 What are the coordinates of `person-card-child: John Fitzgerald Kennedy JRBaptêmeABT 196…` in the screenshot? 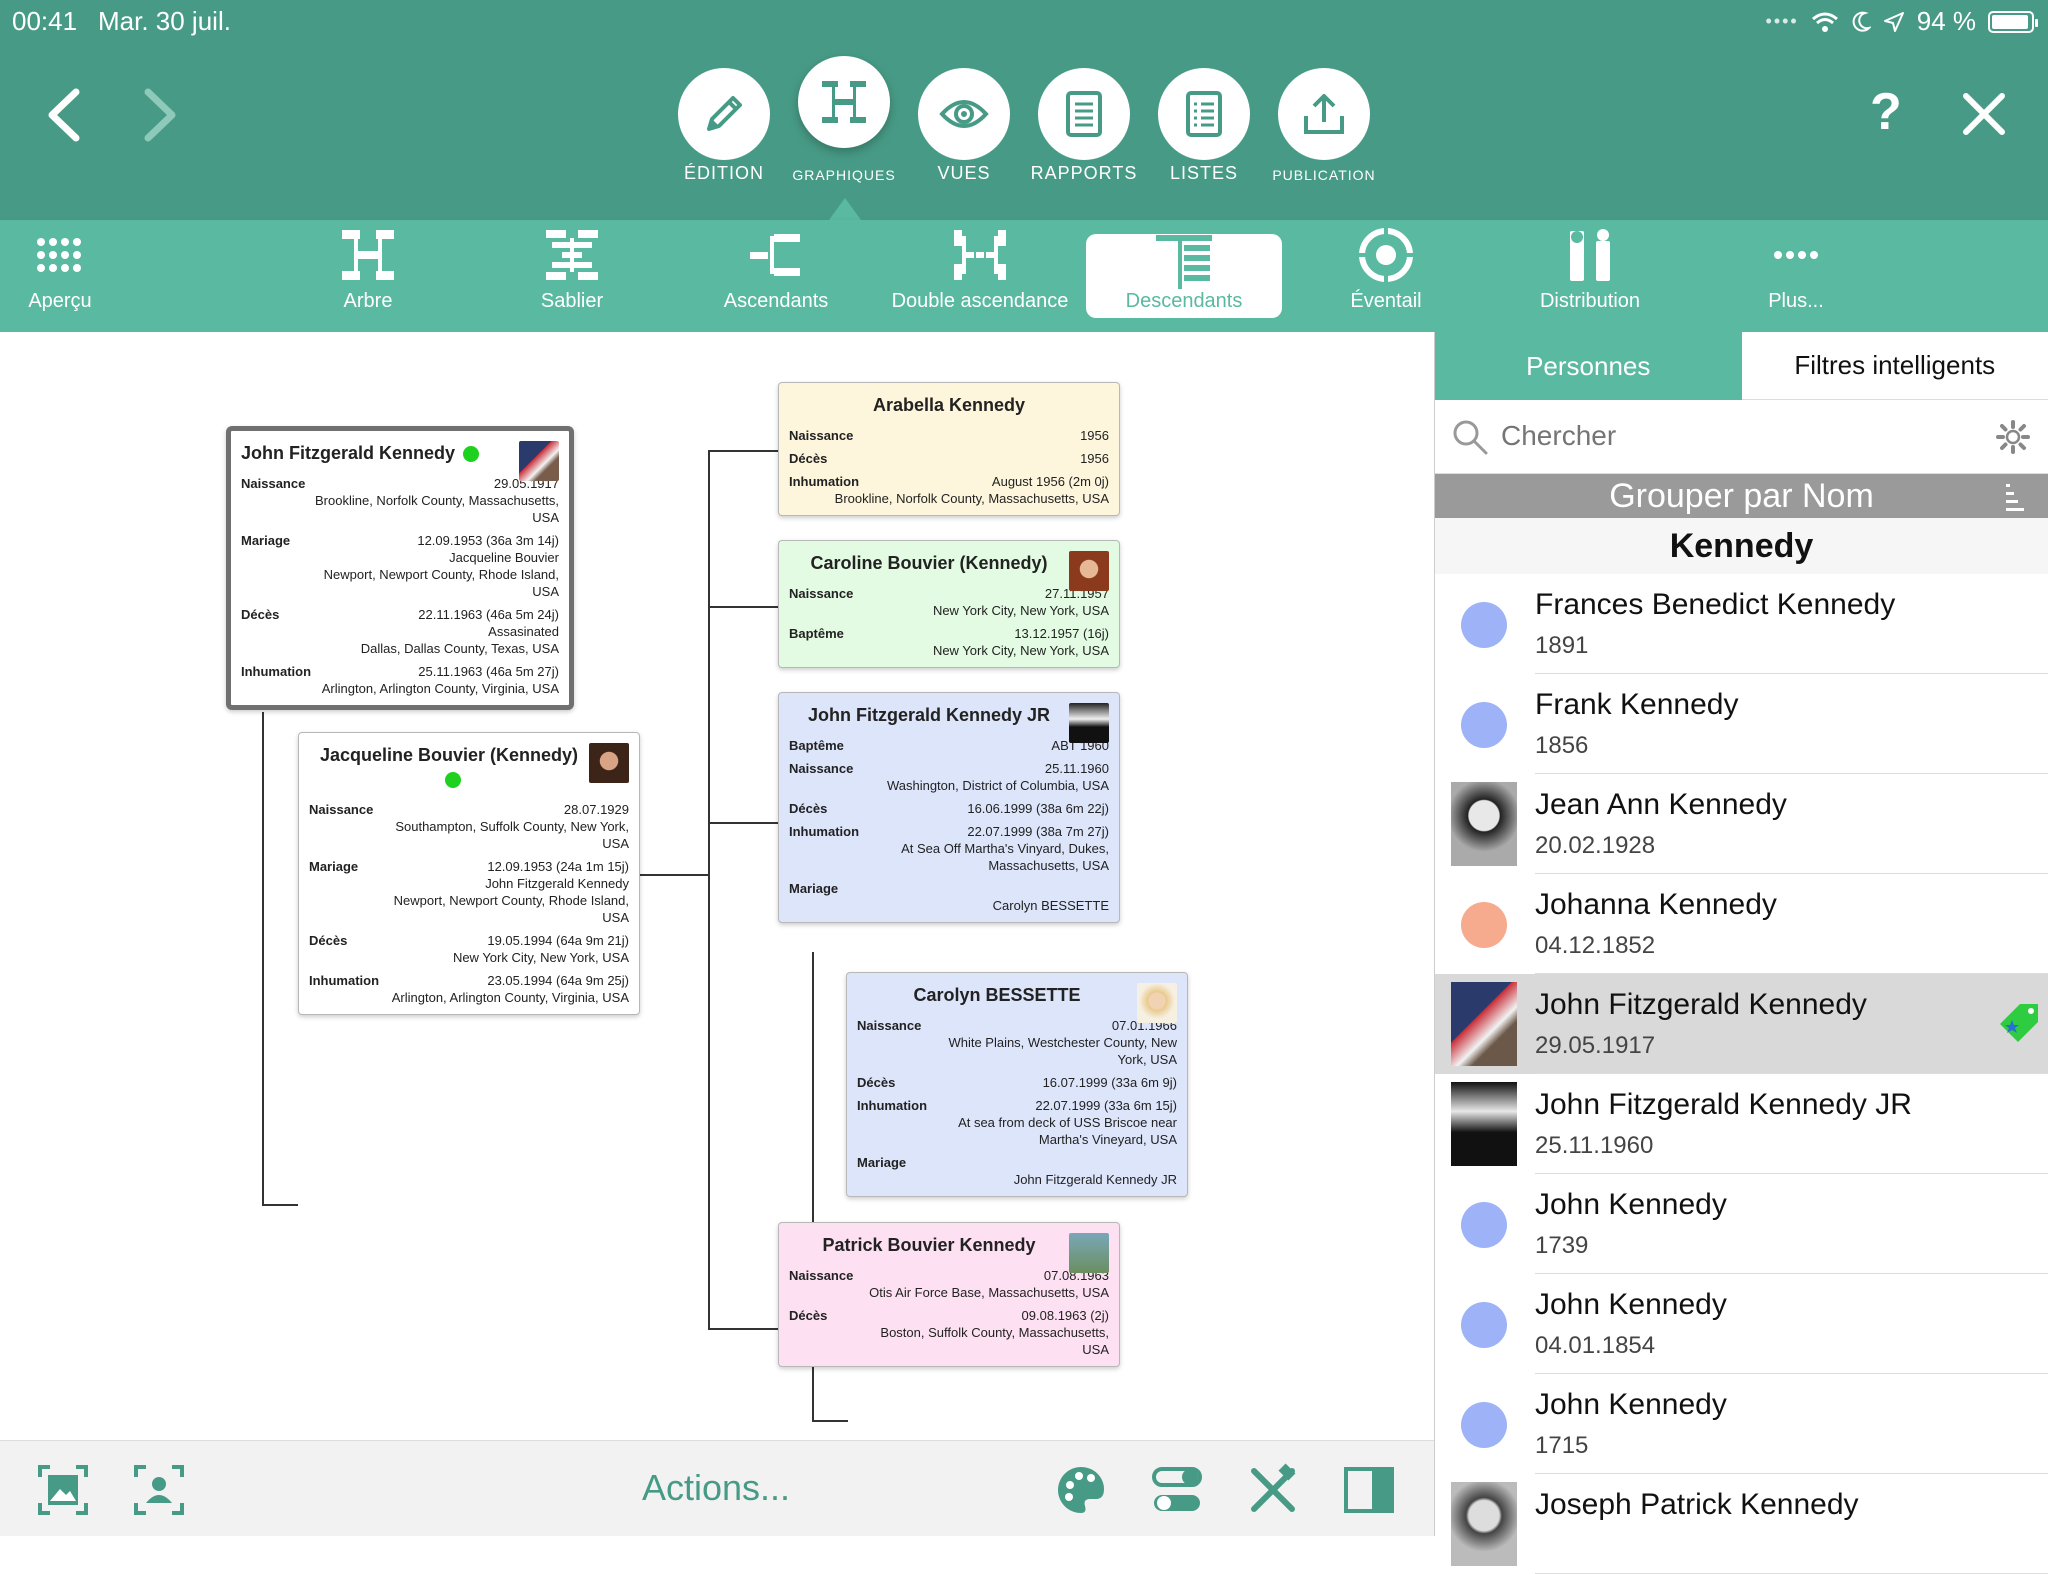 It's located at (949, 807).